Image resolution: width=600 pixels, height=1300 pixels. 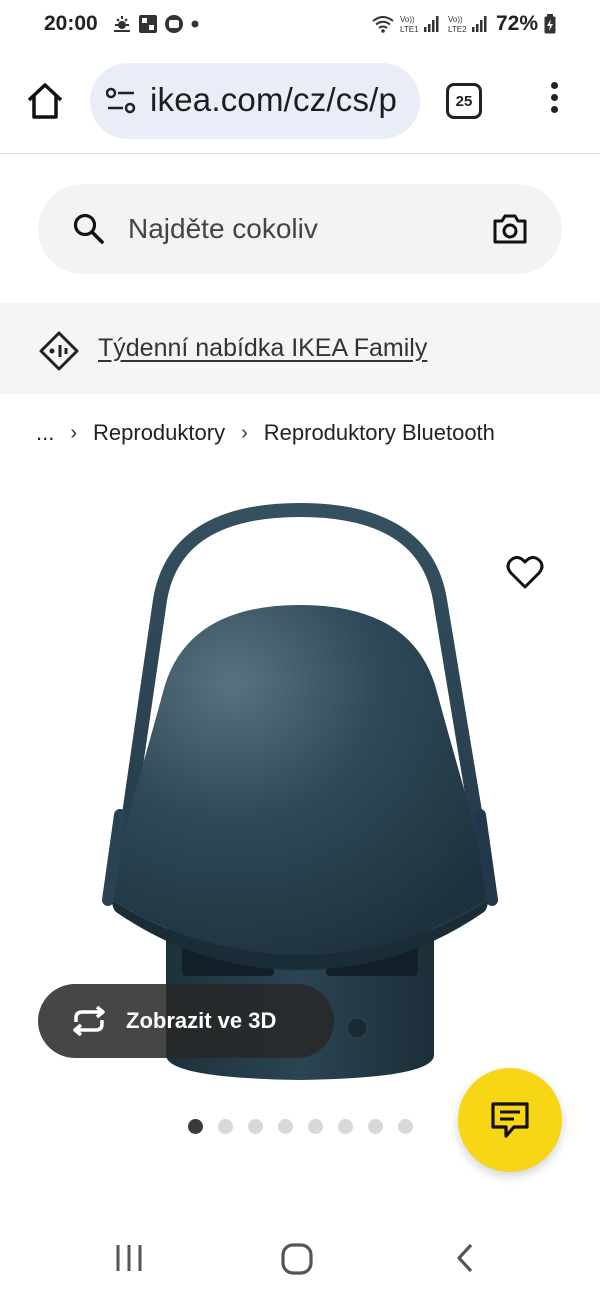 I want to click on ikea-family-banner: Týdenní nabídka IKEA Family, so click(x=300, y=348).